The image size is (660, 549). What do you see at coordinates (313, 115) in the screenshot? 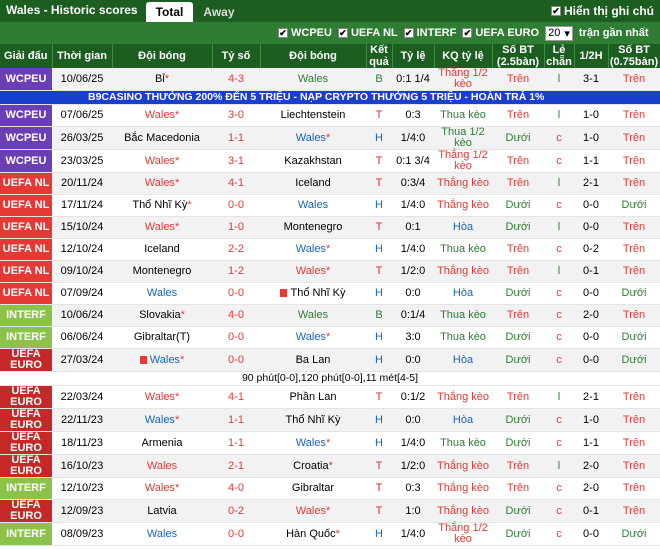
I see `away-team: Liechtenstein` at bounding box center [313, 115].